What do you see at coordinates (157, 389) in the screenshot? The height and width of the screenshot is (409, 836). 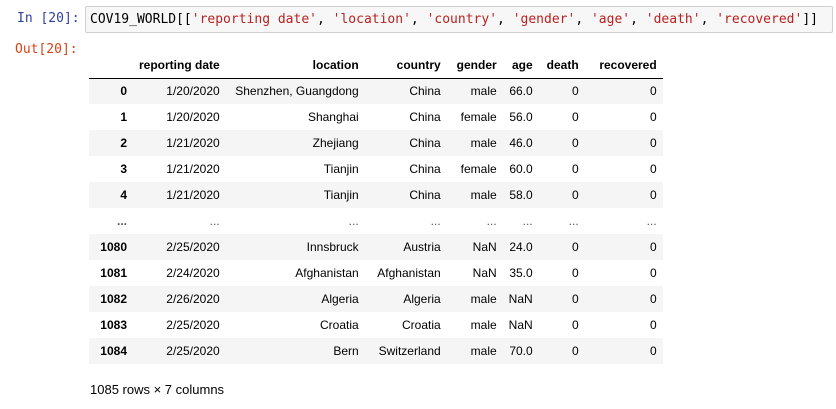 I see `row-column-count: 1085 rows × 7 columns` at bounding box center [157, 389].